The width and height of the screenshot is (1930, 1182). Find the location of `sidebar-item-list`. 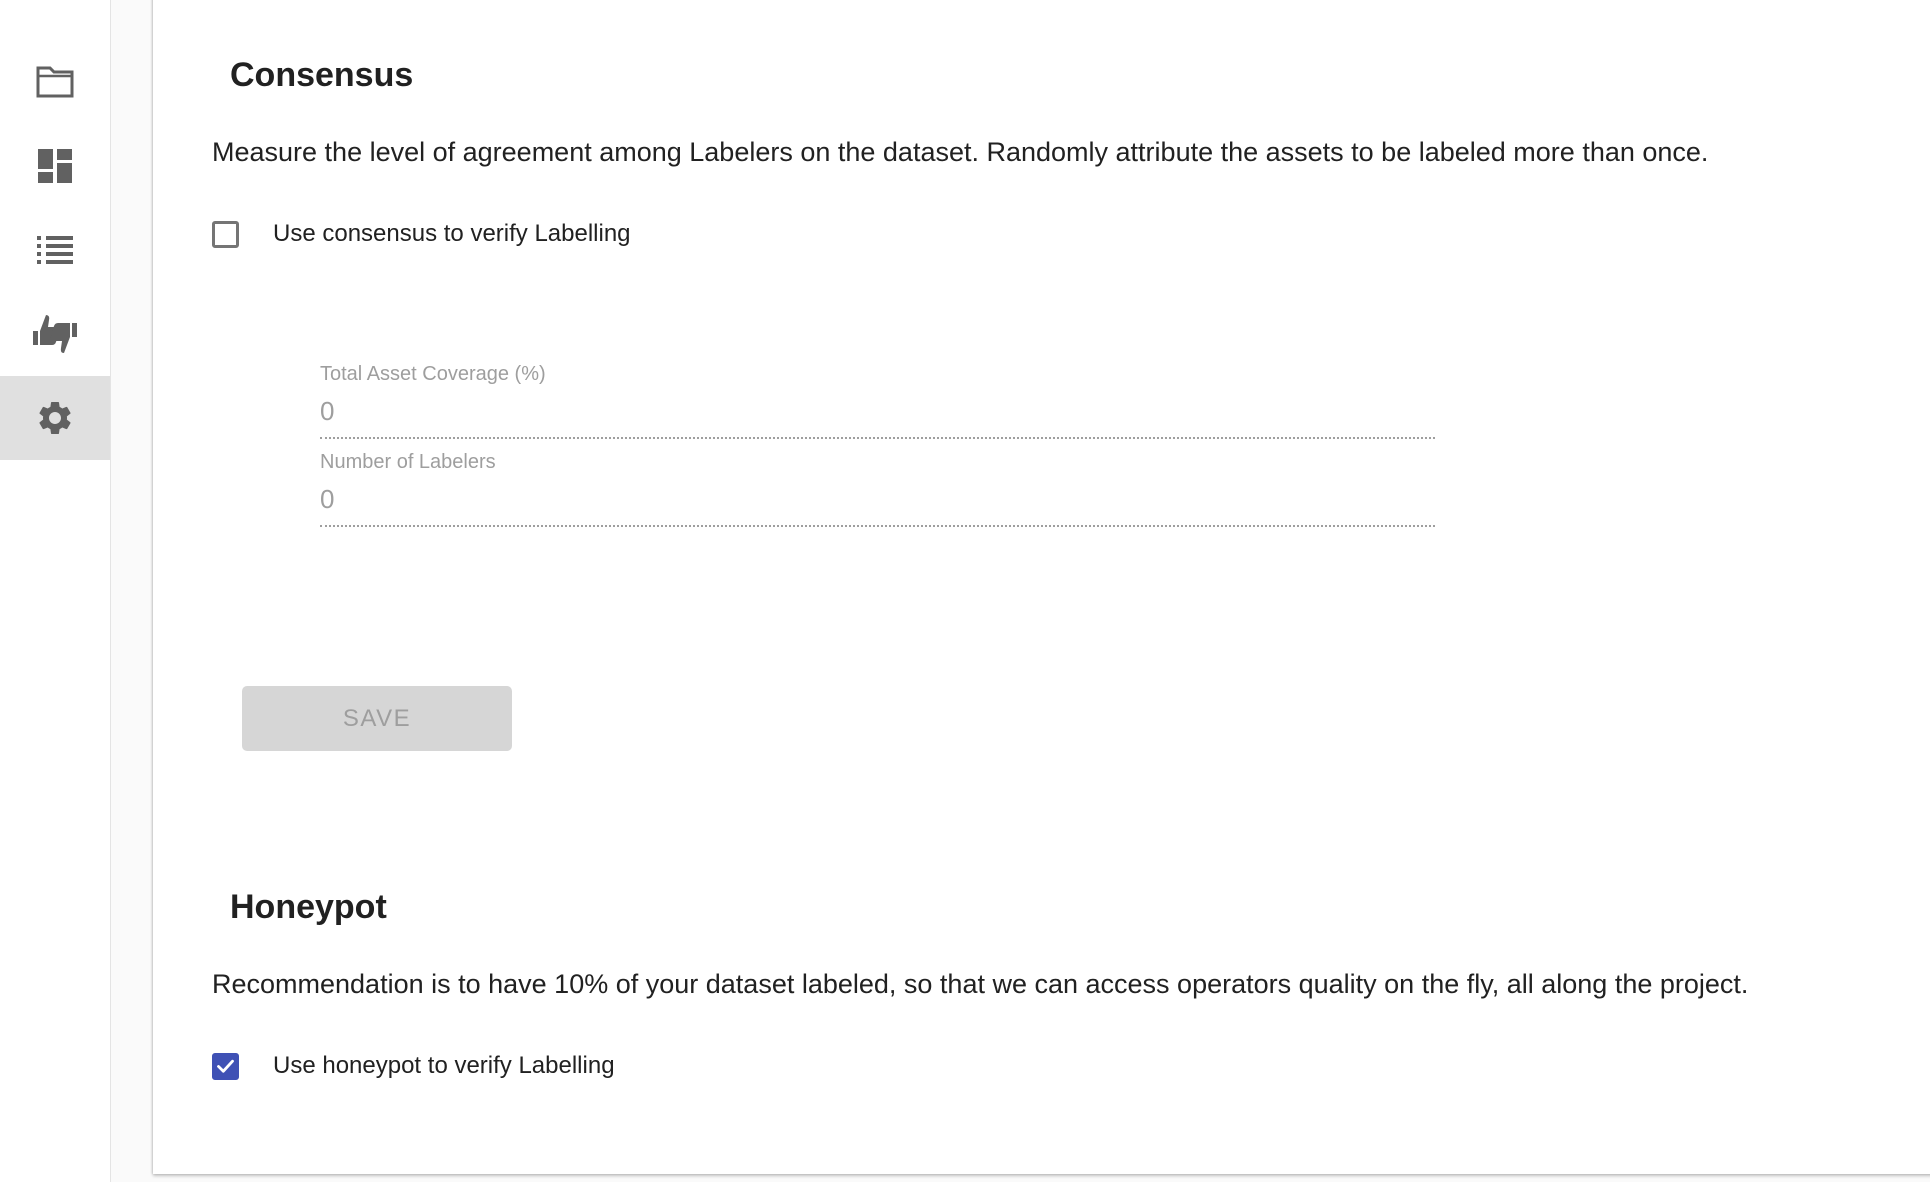

sidebar-item-list is located at coordinates (55, 250).